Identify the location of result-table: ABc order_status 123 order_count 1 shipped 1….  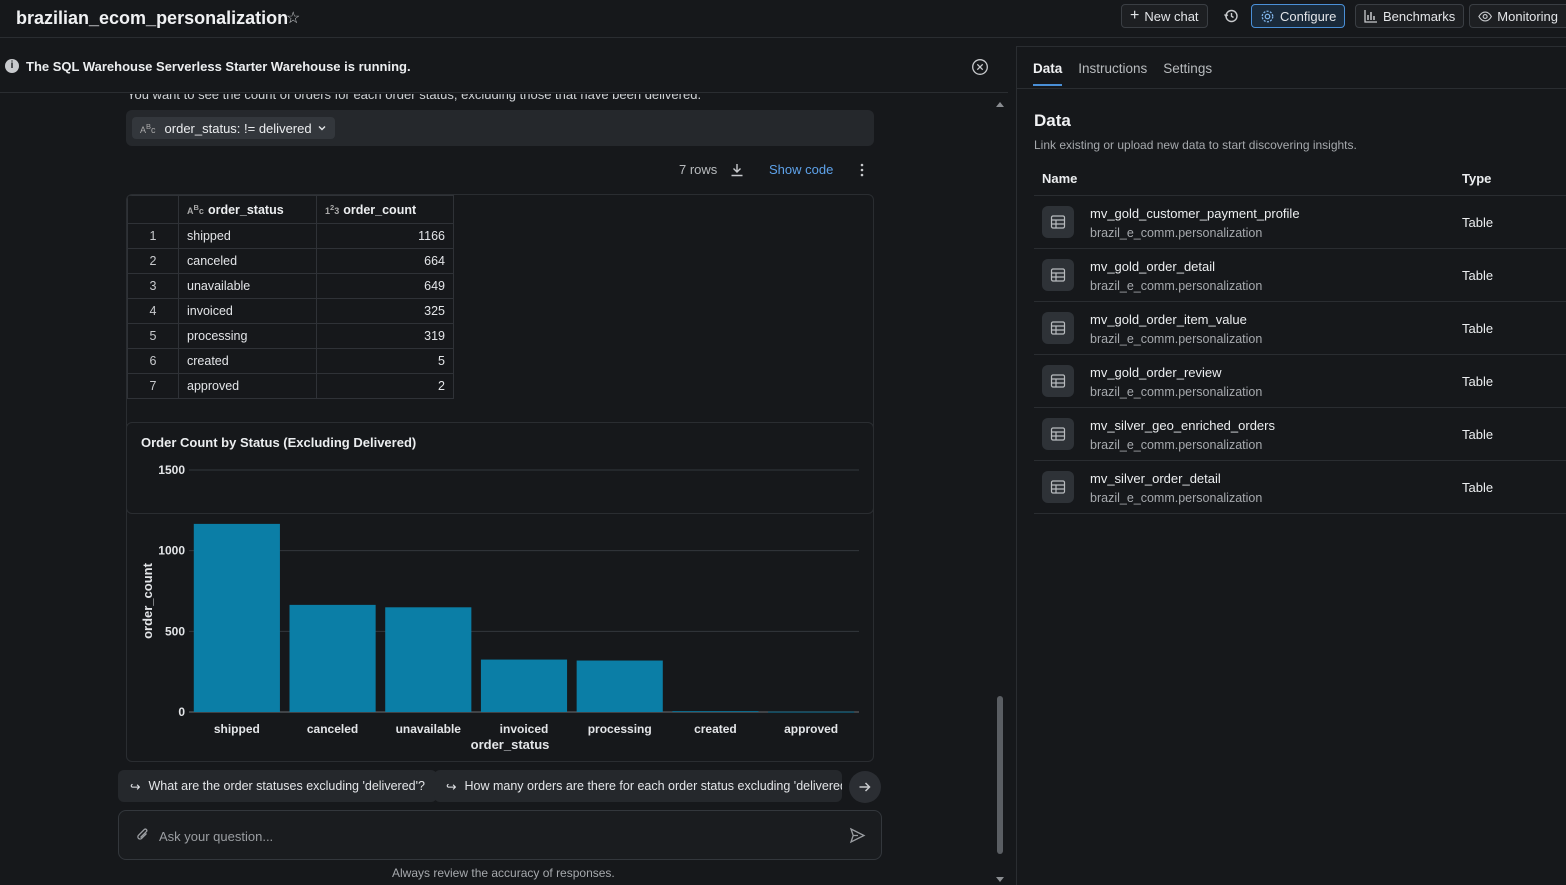
(290, 297).